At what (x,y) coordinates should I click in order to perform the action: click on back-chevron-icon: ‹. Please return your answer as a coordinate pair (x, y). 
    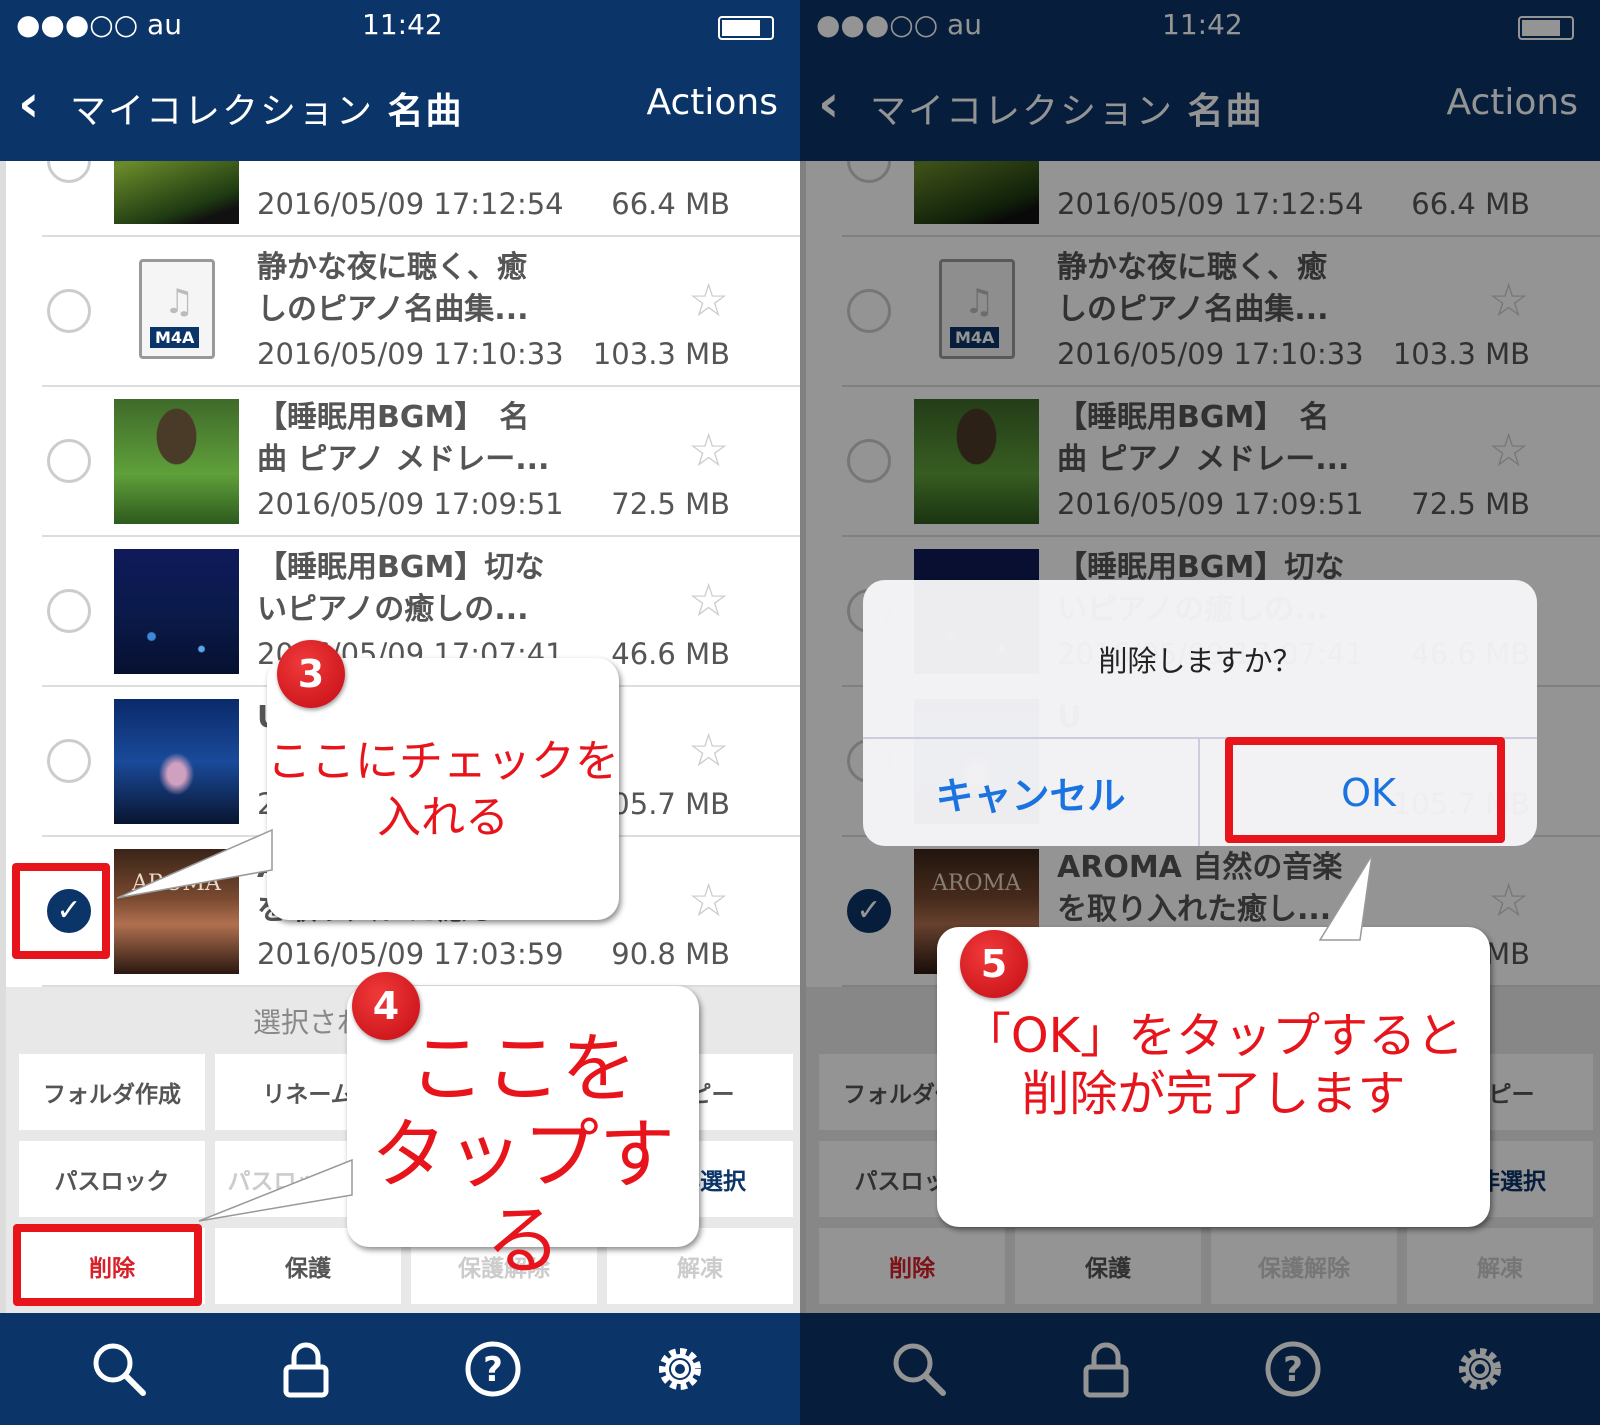
    Looking at the image, I should click on (28, 104).